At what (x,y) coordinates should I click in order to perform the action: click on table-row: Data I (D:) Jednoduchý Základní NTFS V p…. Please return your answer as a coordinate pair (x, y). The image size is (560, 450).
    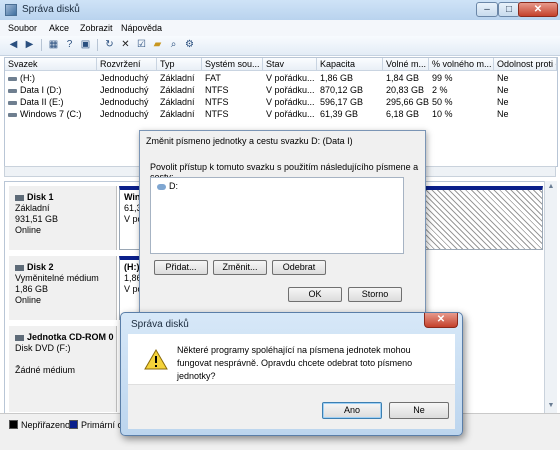
    Looking at the image, I should click on (281, 90).